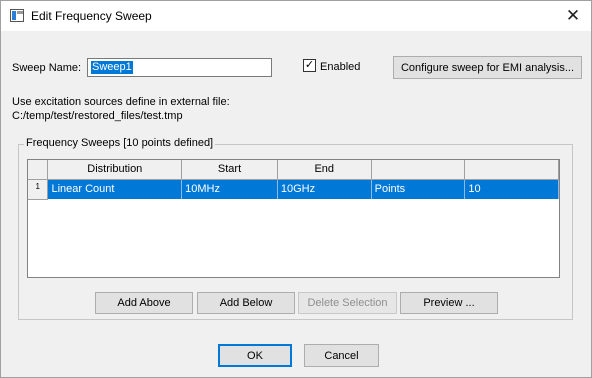  What do you see at coordinates (38, 170) in the screenshot?
I see `grid-corner` at bounding box center [38, 170].